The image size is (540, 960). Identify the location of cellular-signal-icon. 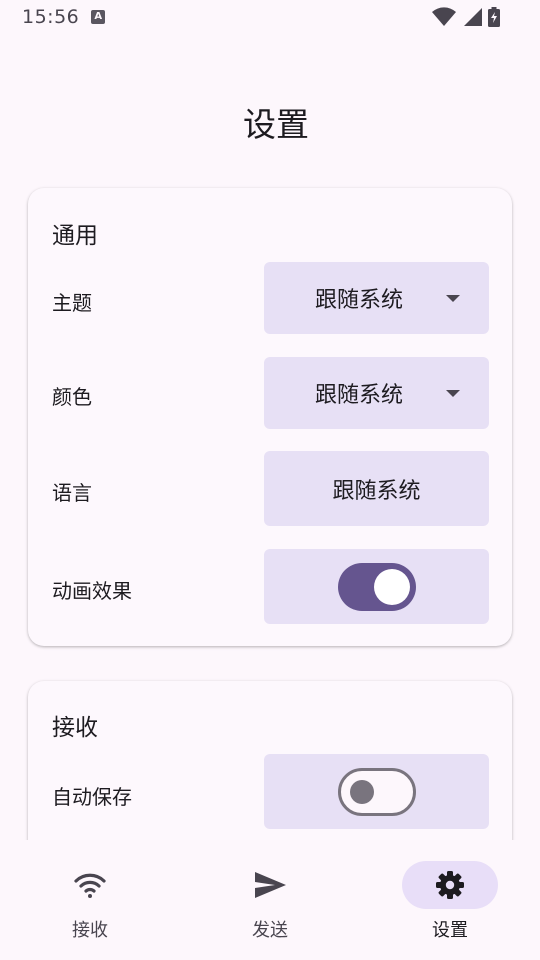
(473, 17).